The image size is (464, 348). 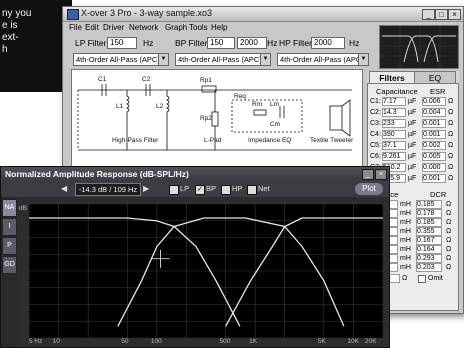 I want to click on cap-name: C4:, so click(x=375, y=134).